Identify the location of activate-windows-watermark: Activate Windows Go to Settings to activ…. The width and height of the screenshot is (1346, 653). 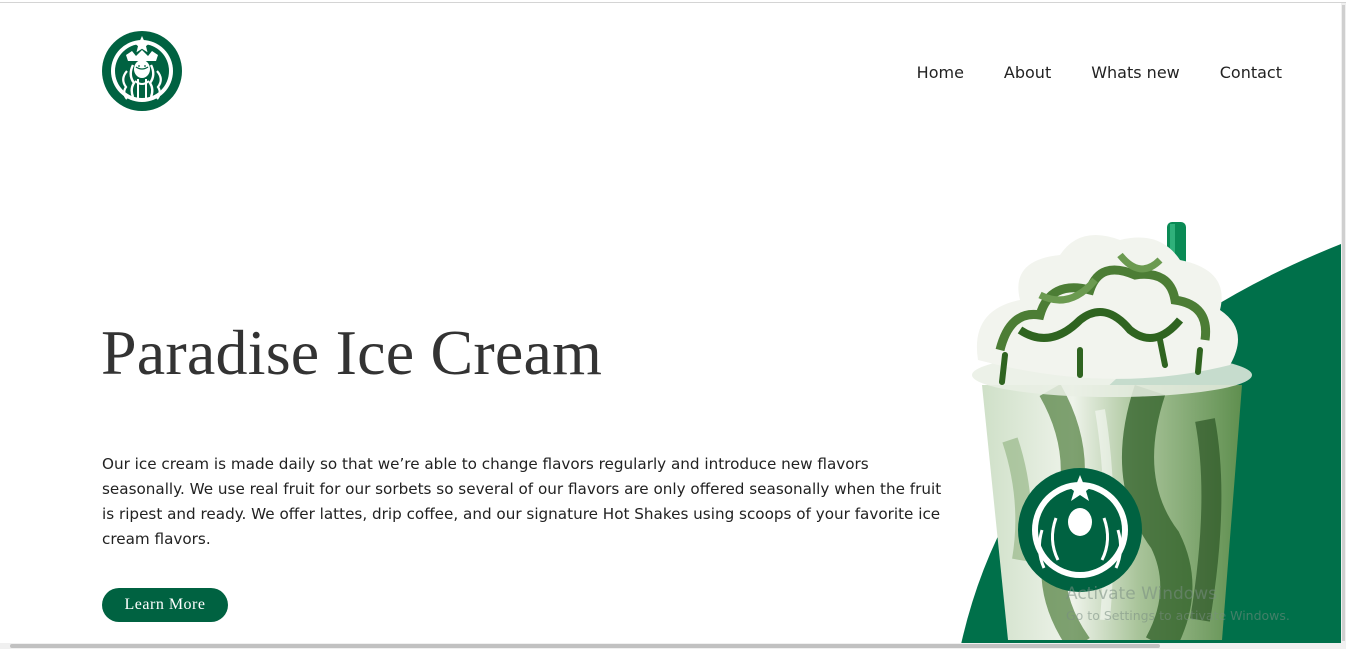
(1178, 603).